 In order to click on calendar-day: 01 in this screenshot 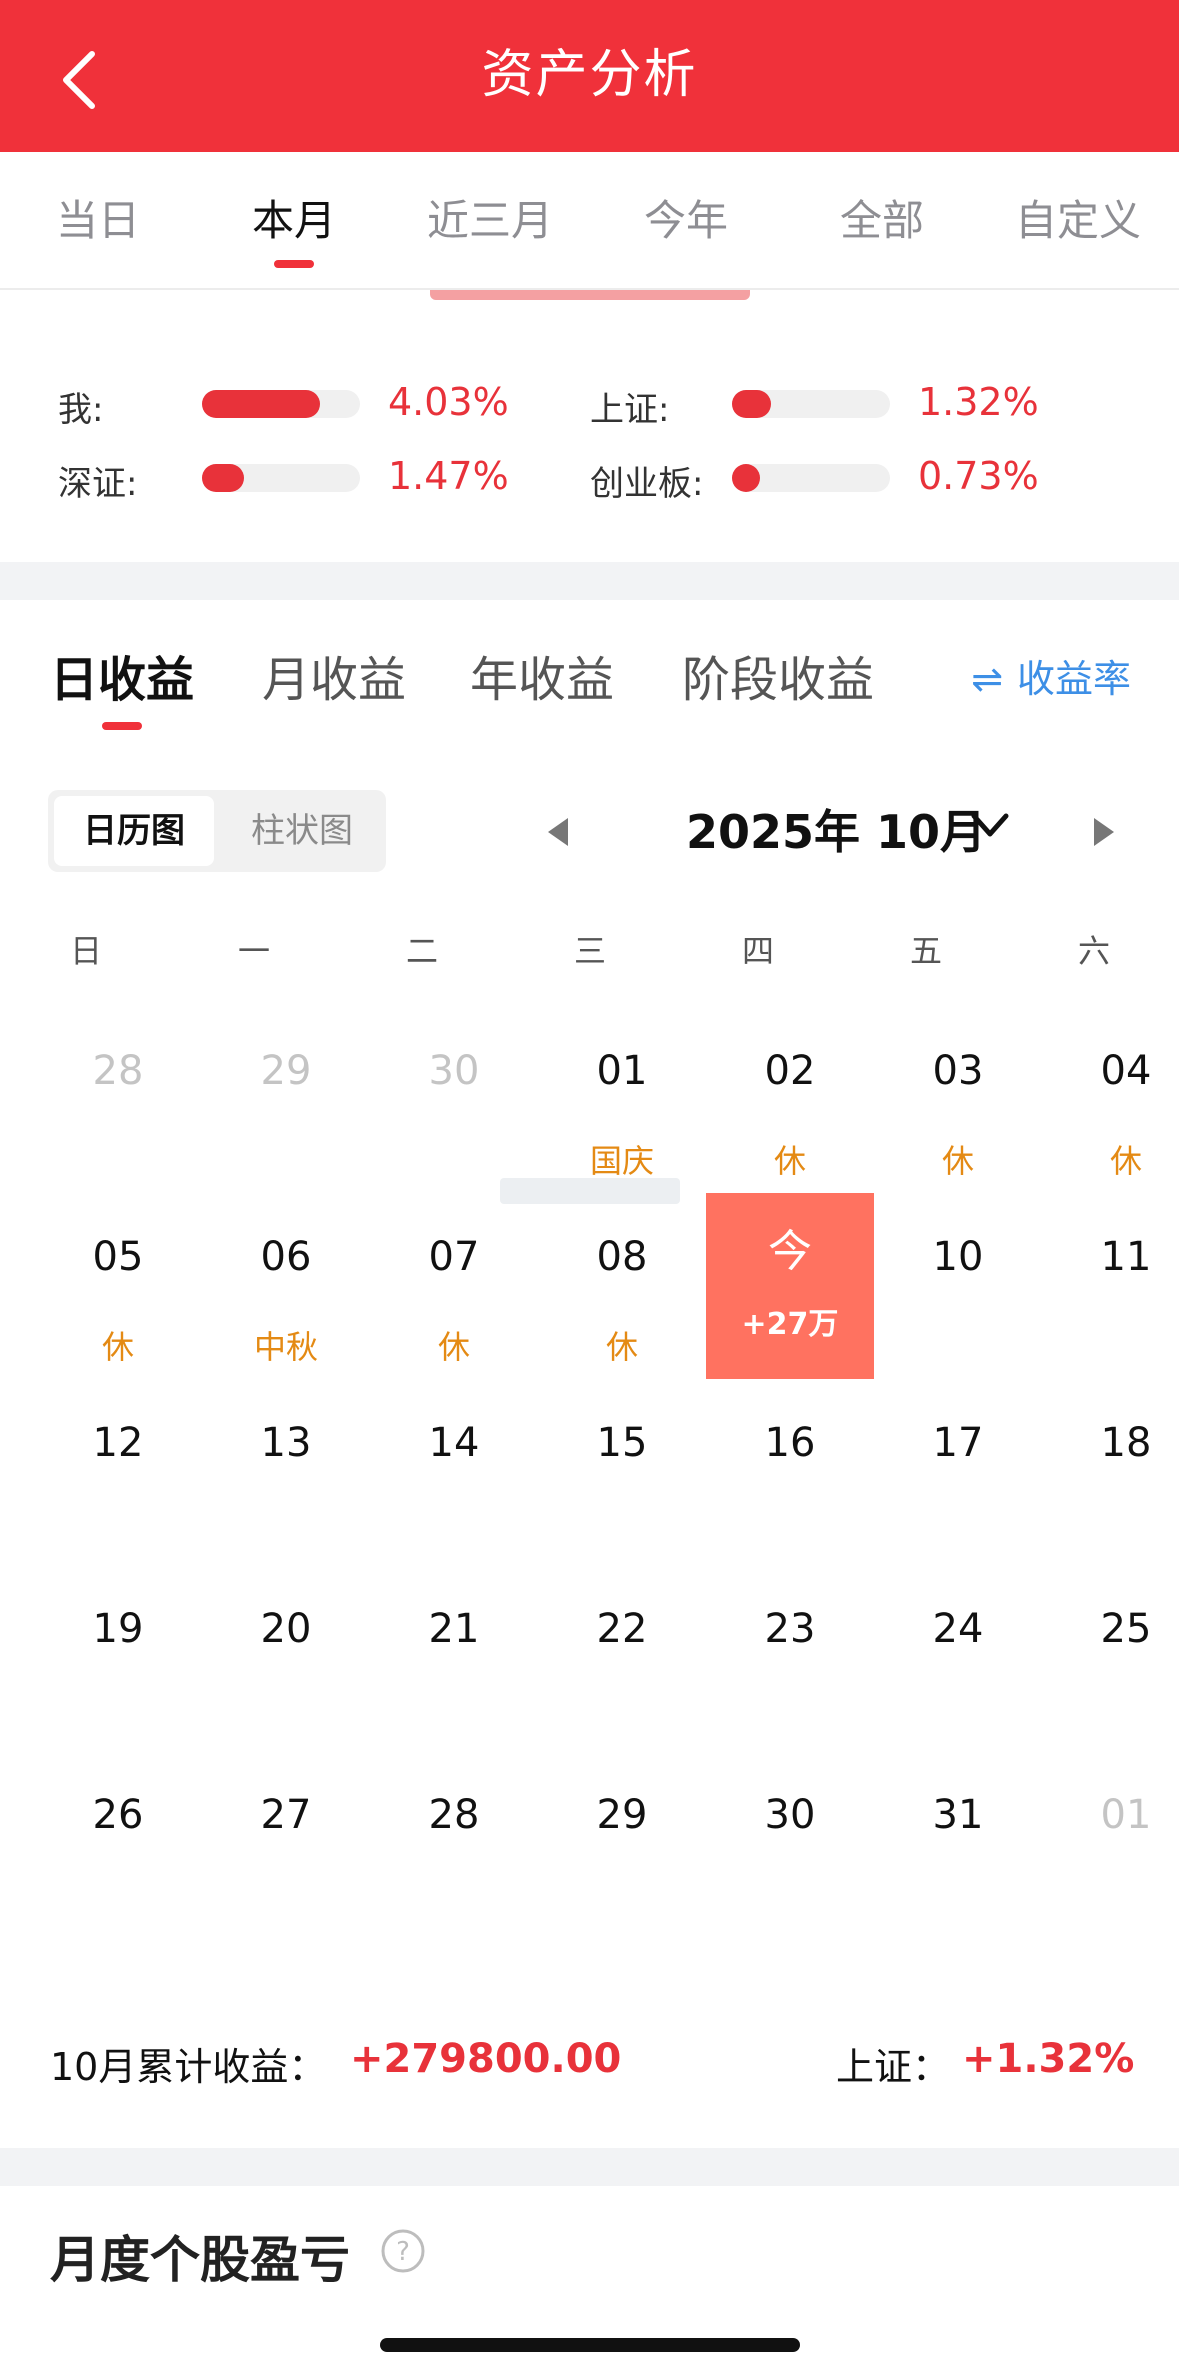, I will do `click(1110, 1859)`.